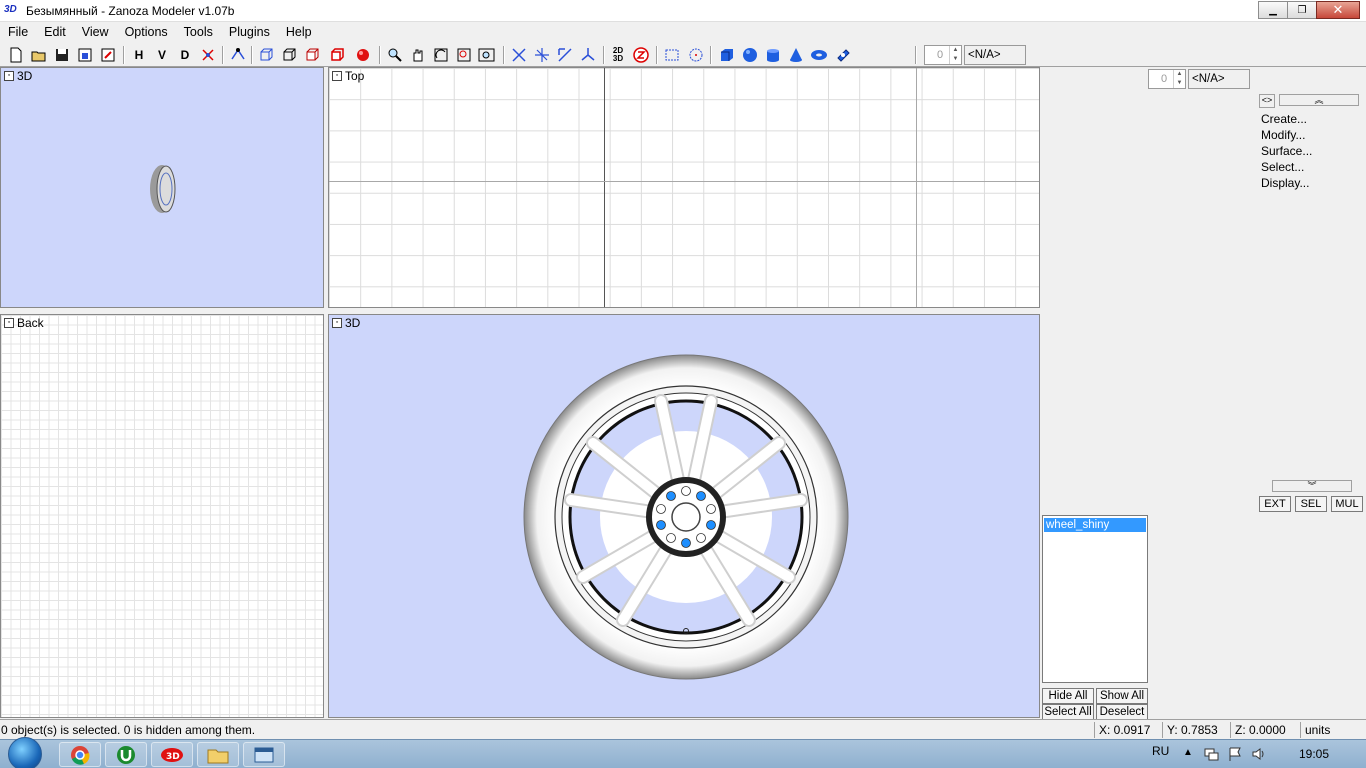 The height and width of the screenshot is (768, 1366). I want to click on export-icon, so click(108, 55).